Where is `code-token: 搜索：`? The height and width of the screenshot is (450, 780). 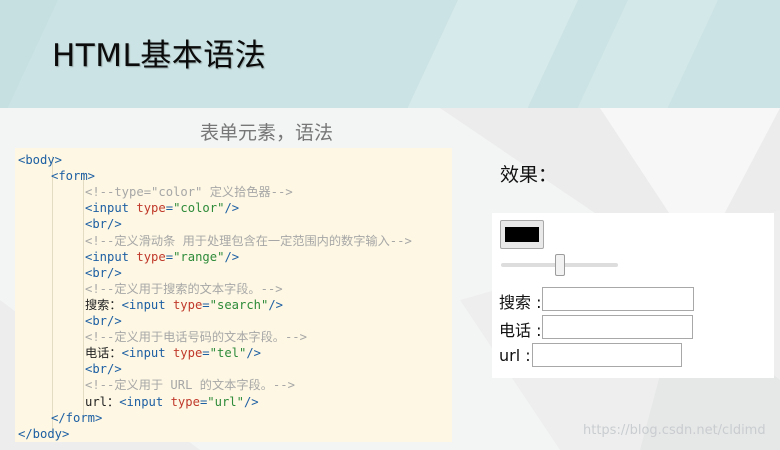 code-token: 搜索： is located at coordinates (103, 304).